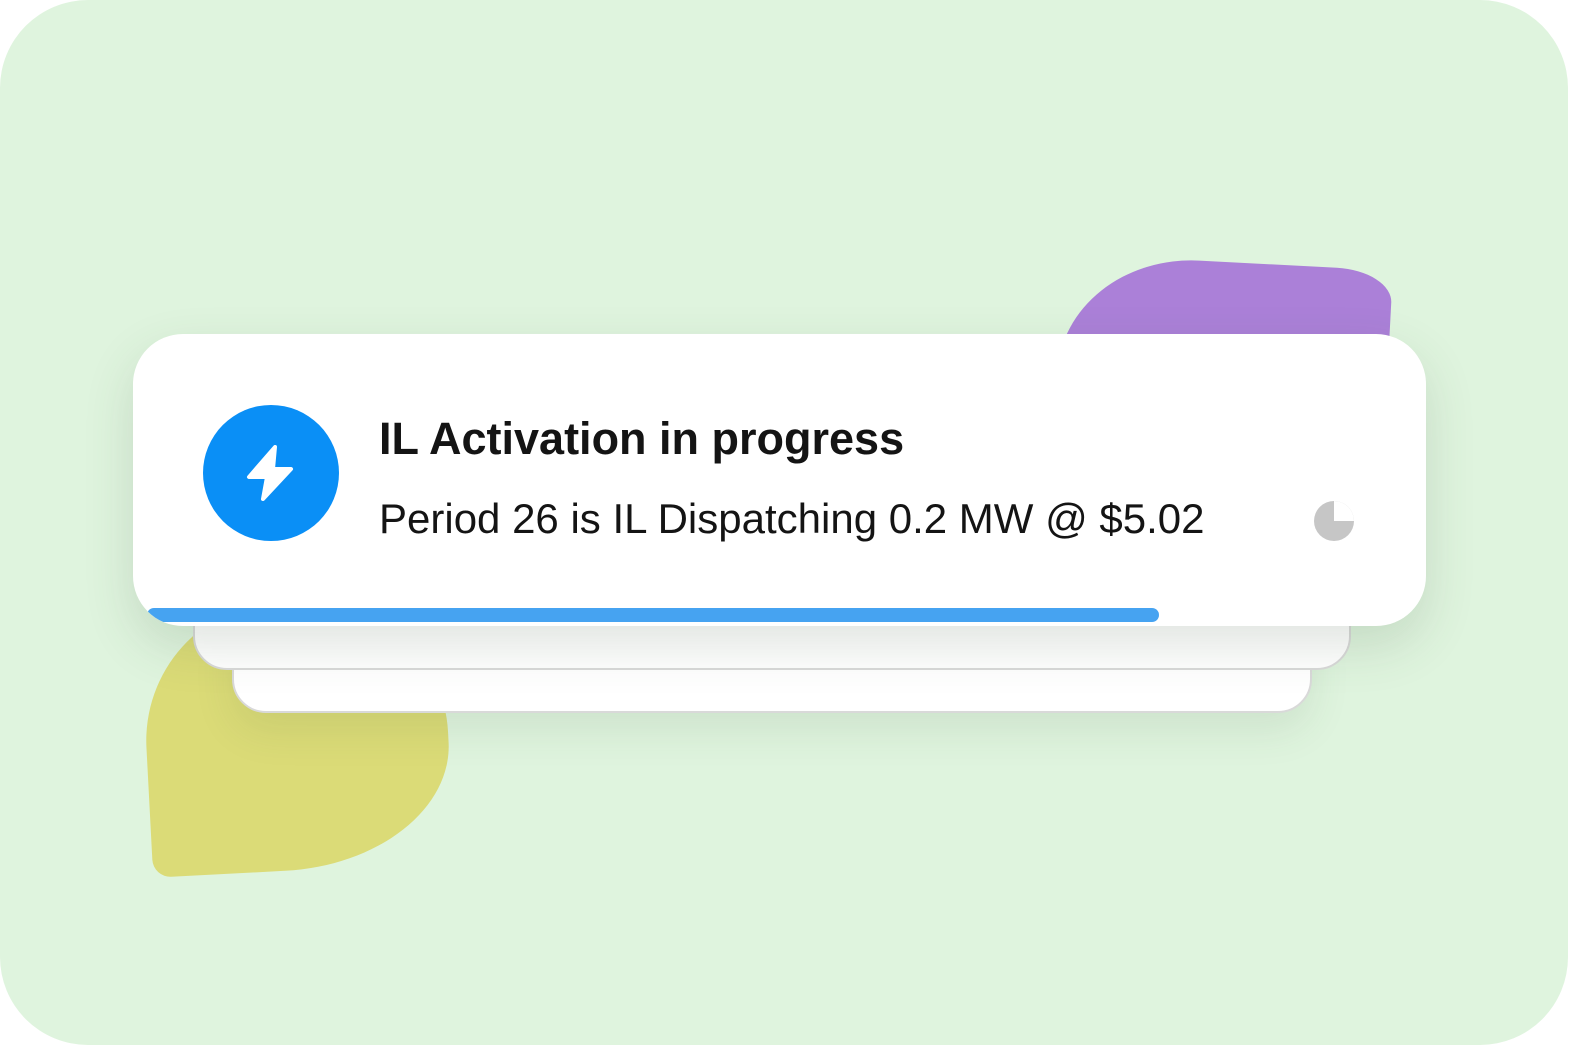 The height and width of the screenshot is (1053, 1579). What do you see at coordinates (642, 438) in the screenshot?
I see `notification-title: IL Activation in progress` at bounding box center [642, 438].